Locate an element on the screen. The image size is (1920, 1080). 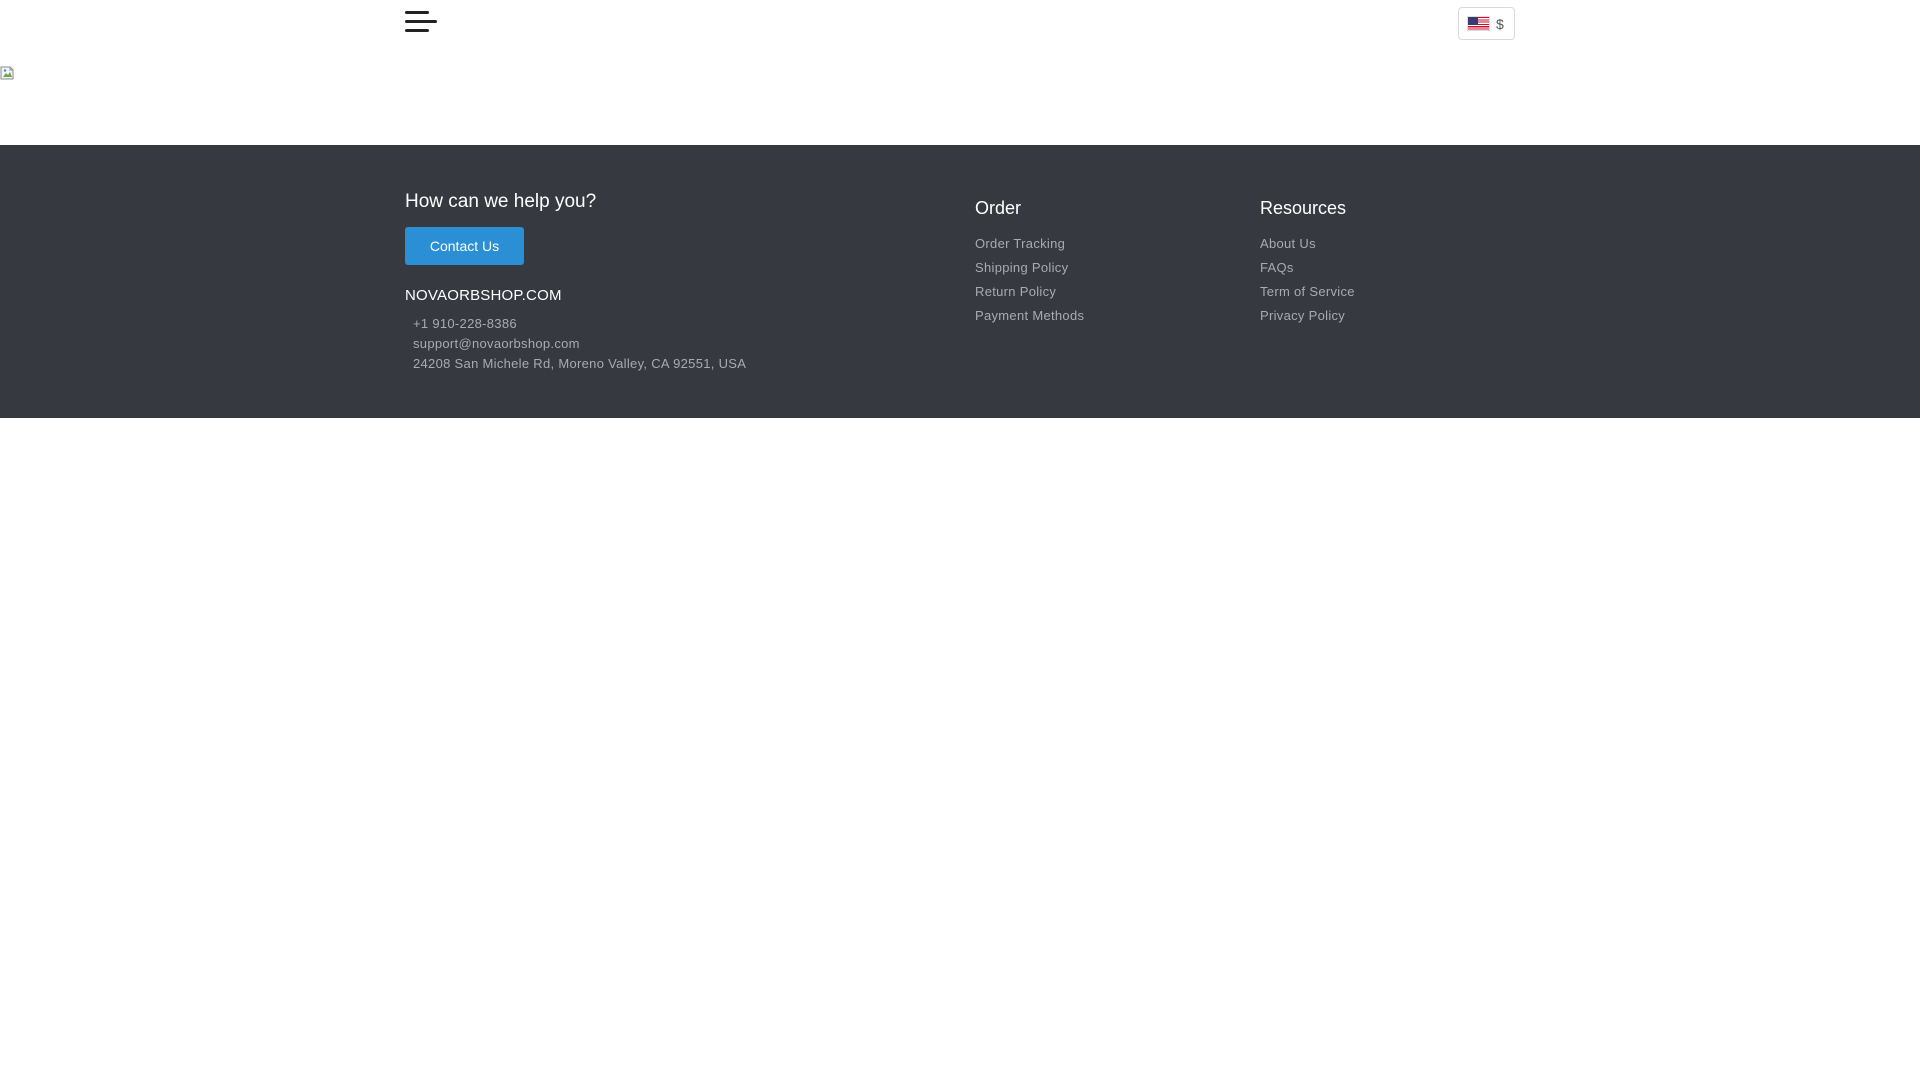
link-term-of-service: Term of Service is located at coordinates (1307, 292).